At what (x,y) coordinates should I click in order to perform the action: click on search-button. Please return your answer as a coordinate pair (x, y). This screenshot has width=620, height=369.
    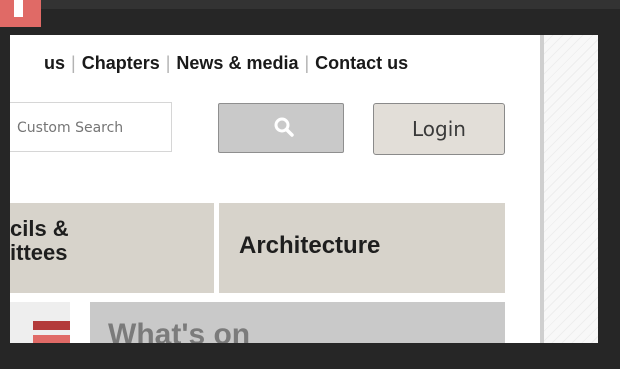
    Looking at the image, I should click on (281, 128).